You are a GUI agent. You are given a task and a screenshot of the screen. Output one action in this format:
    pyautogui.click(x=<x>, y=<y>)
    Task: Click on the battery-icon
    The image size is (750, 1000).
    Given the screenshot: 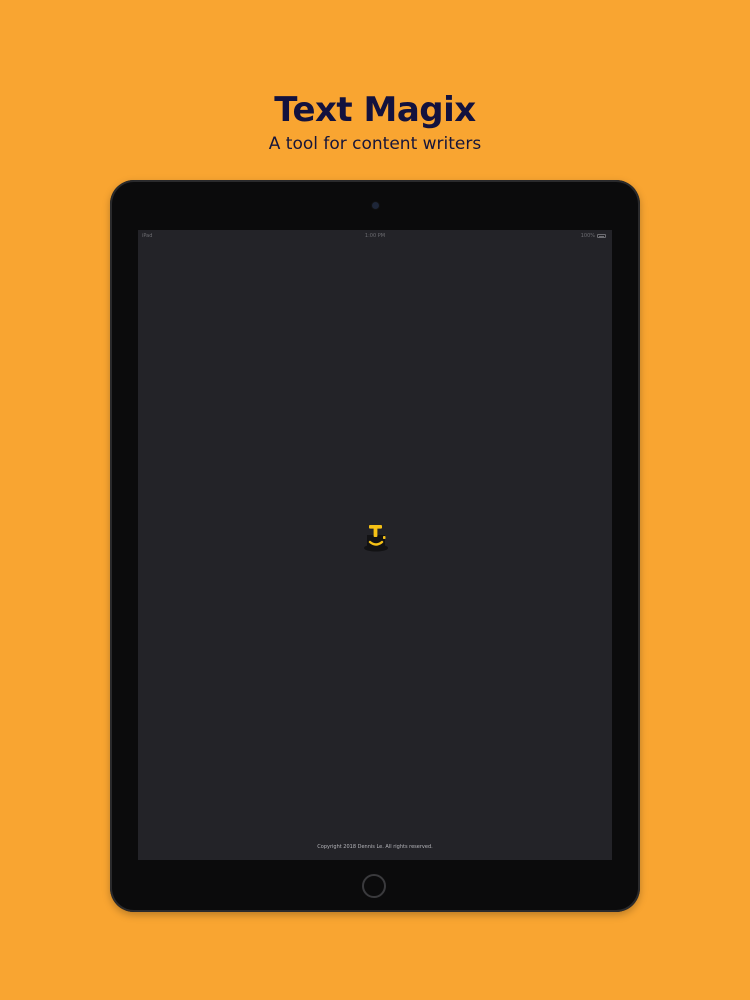 What is the action you would take?
    pyautogui.click(x=601, y=236)
    